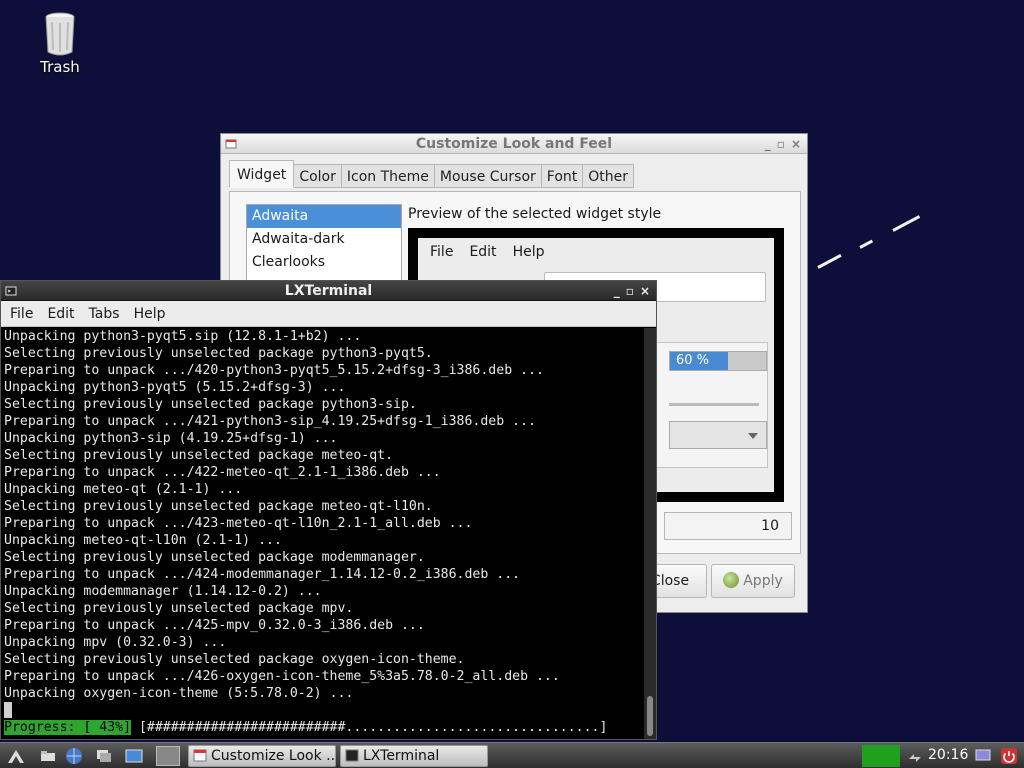 This screenshot has height=768, width=1024. What do you see at coordinates (763, 581) in the screenshot?
I see `apply-button-label: Apply` at bounding box center [763, 581].